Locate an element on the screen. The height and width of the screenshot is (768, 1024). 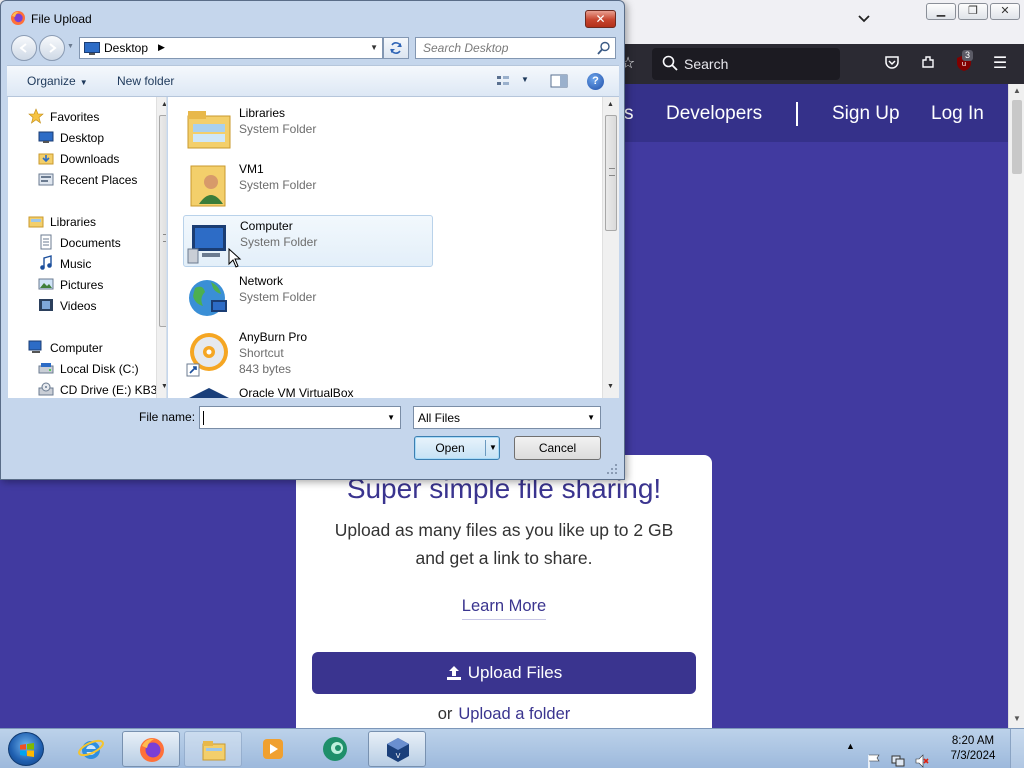
upload-files-button: Upload Files is located at coordinates (504, 673).